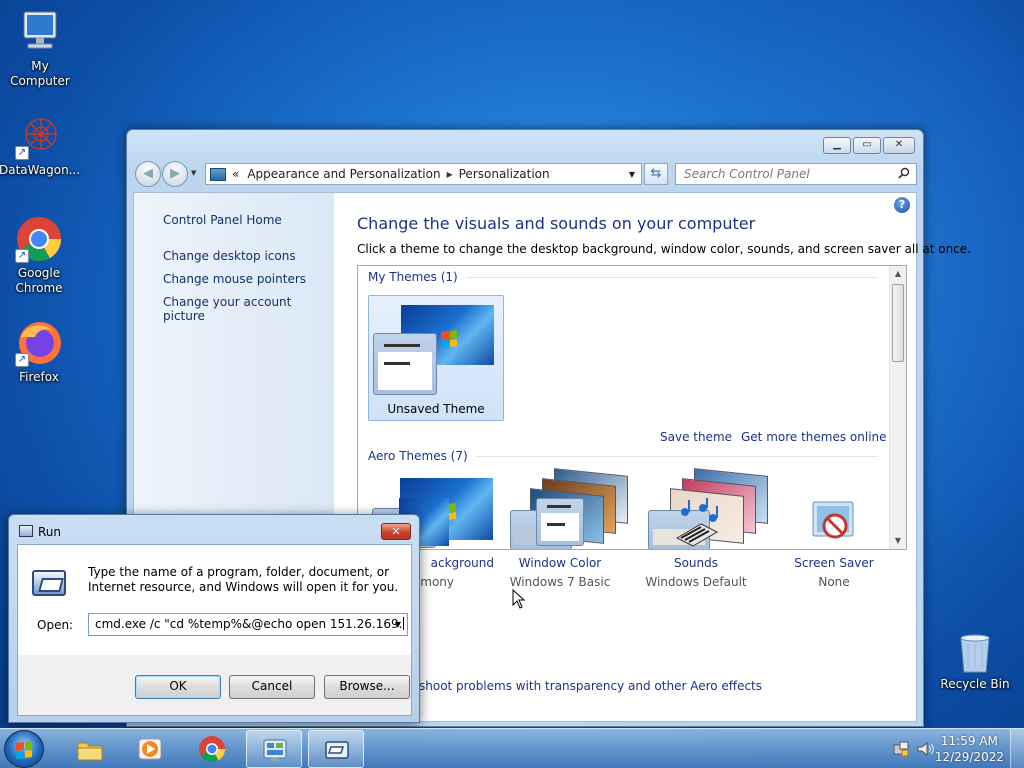  What do you see at coordinates (623, 456) in the screenshot?
I see `aero-themes-header: Aero Themes (7)` at bounding box center [623, 456].